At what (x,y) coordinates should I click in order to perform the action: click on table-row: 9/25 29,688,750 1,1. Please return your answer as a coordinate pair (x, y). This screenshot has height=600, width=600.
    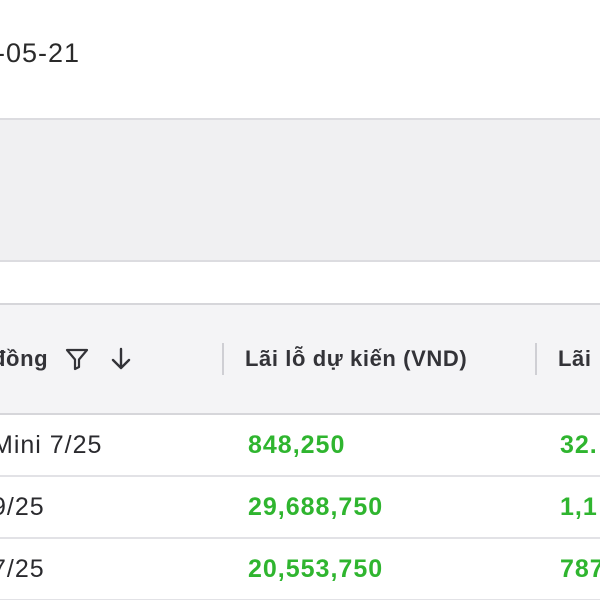
    Looking at the image, I should click on (300, 508).